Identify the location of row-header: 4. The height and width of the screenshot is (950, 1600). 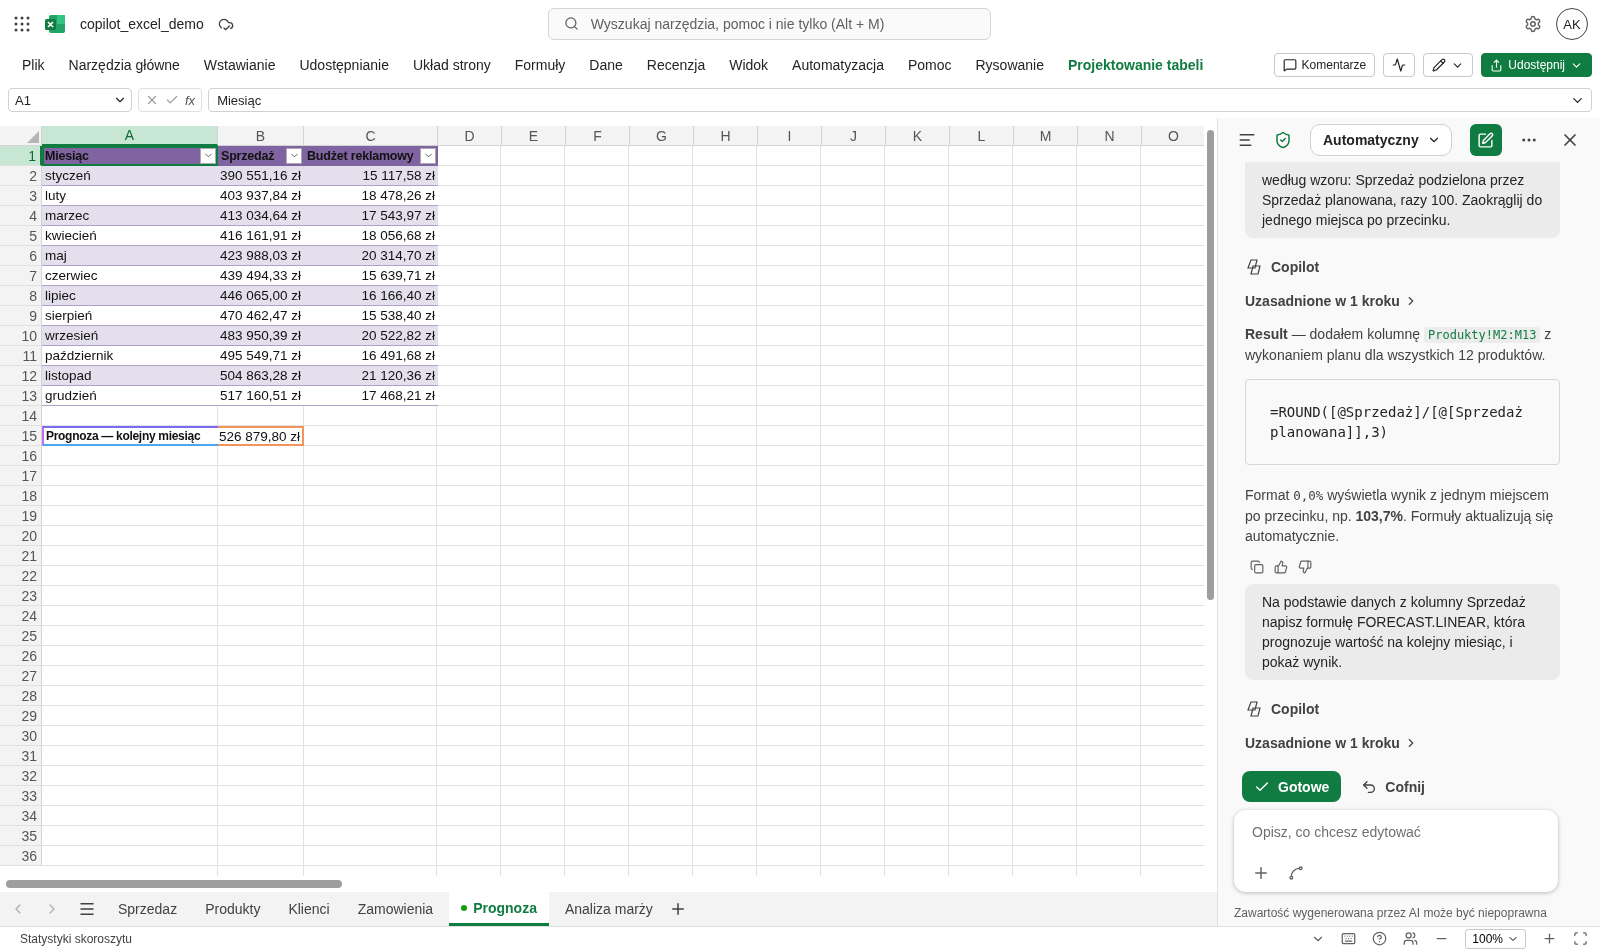
(21, 216).